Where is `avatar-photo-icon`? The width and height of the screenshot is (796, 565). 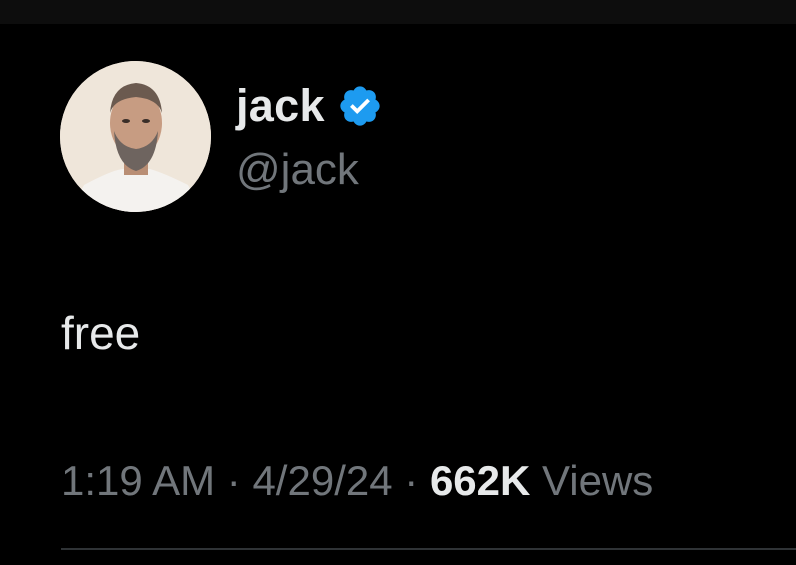 avatar-photo-icon is located at coordinates (135, 136).